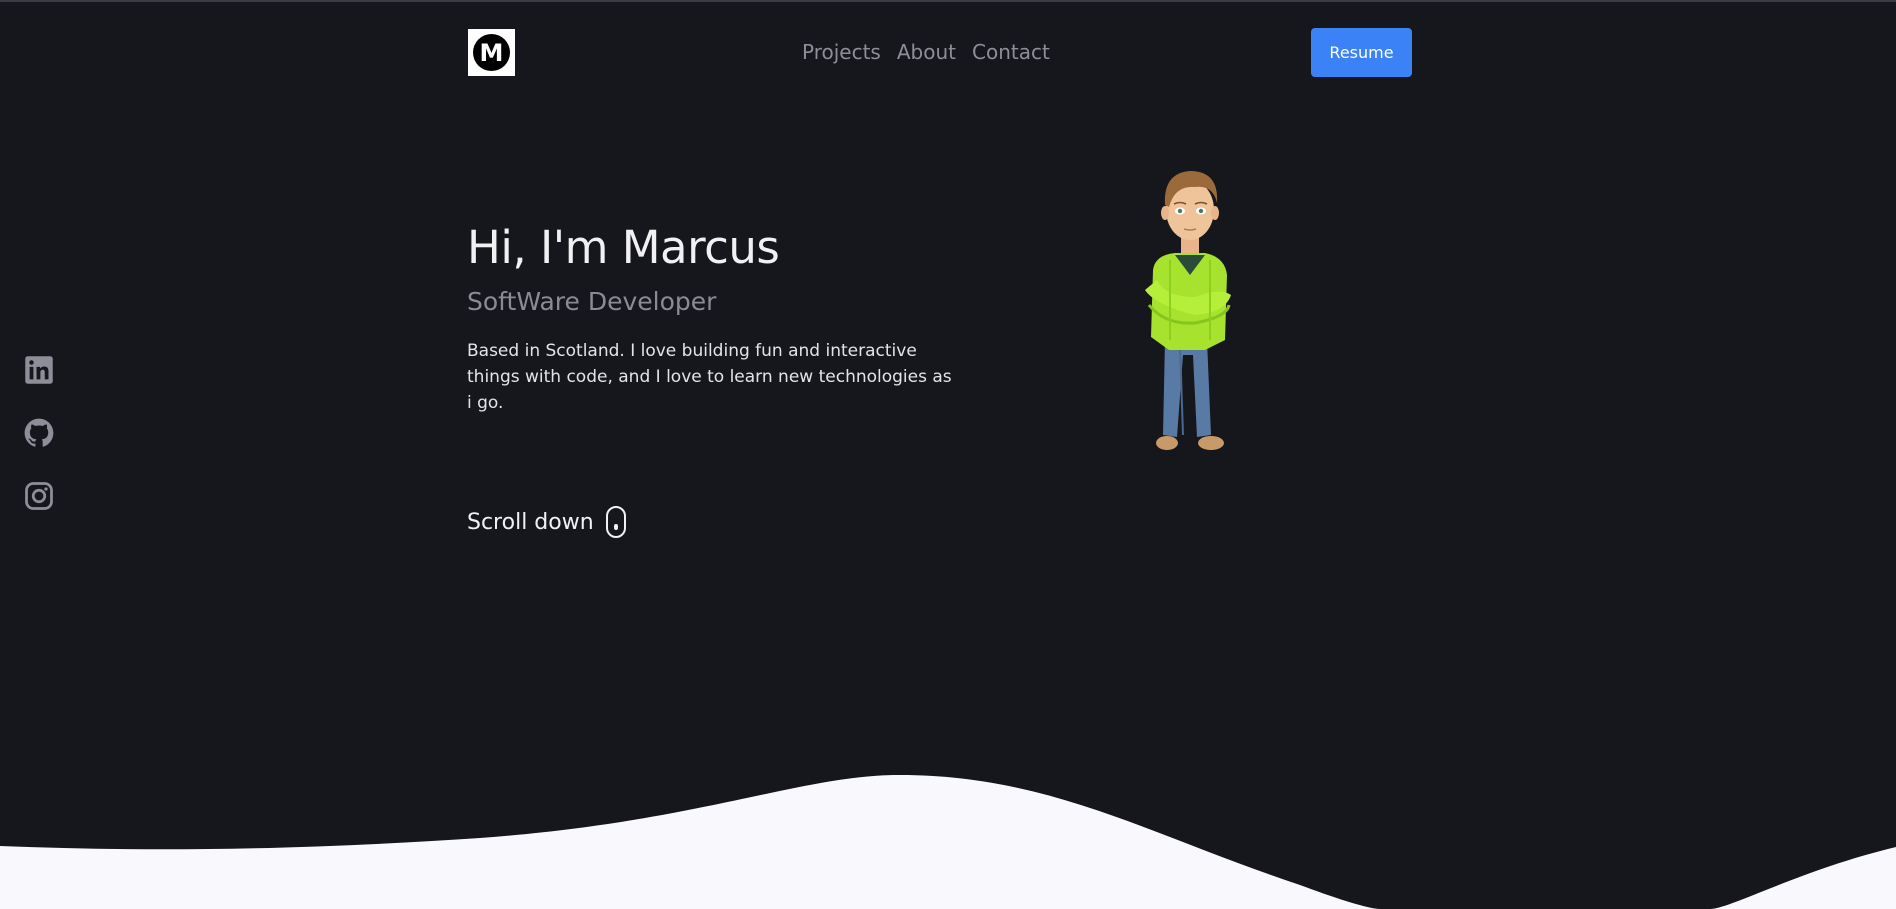 This screenshot has height=909, width=1896. I want to click on linkedin-icon, so click(39, 370).